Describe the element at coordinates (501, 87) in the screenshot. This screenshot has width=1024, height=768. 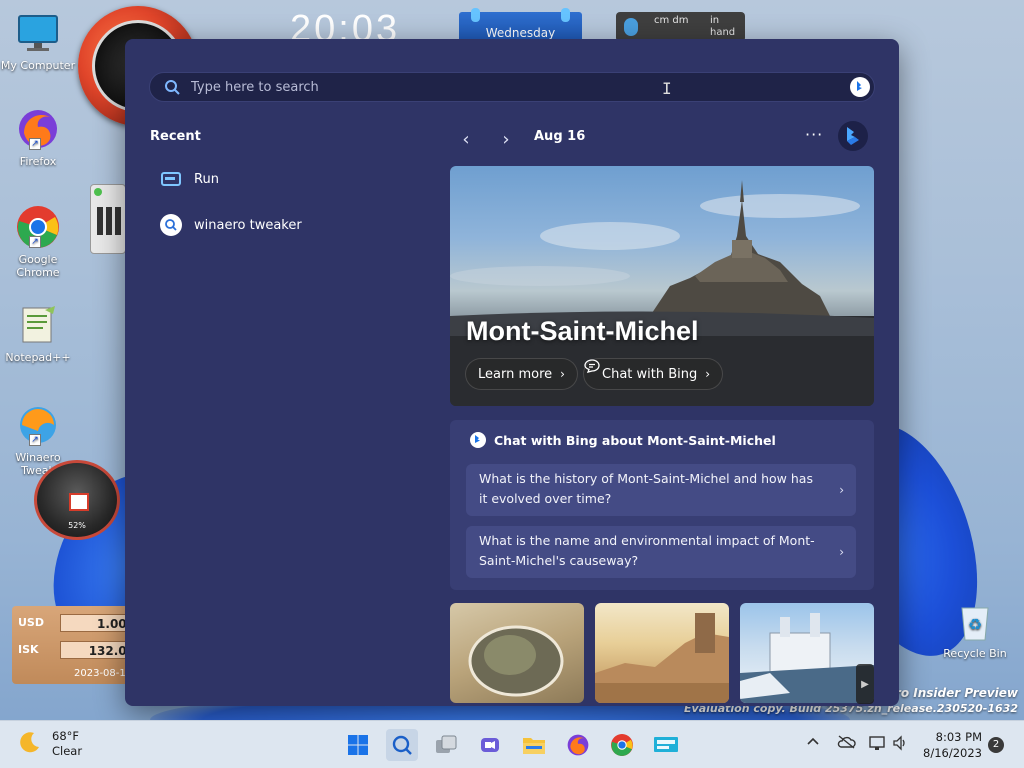
I see `search-input` at that location.